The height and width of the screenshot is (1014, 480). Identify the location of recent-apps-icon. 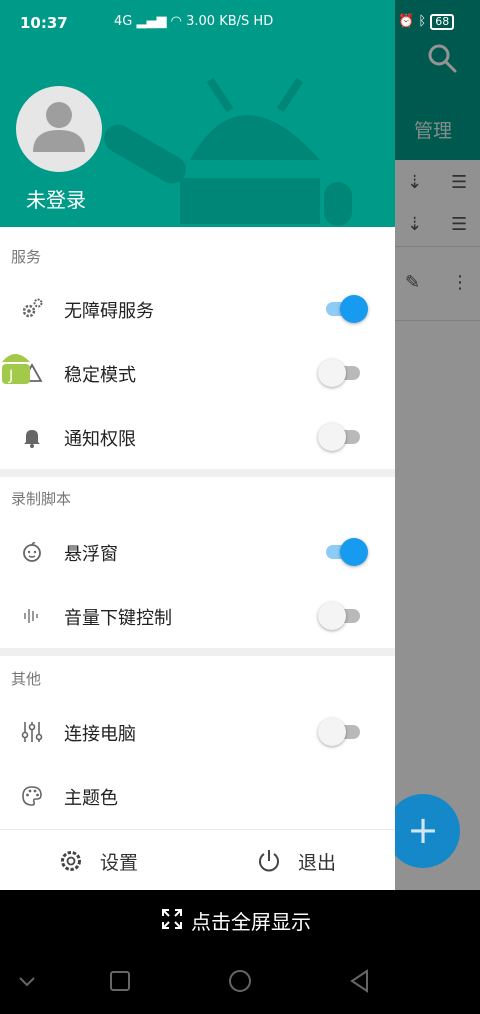
(120, 981).